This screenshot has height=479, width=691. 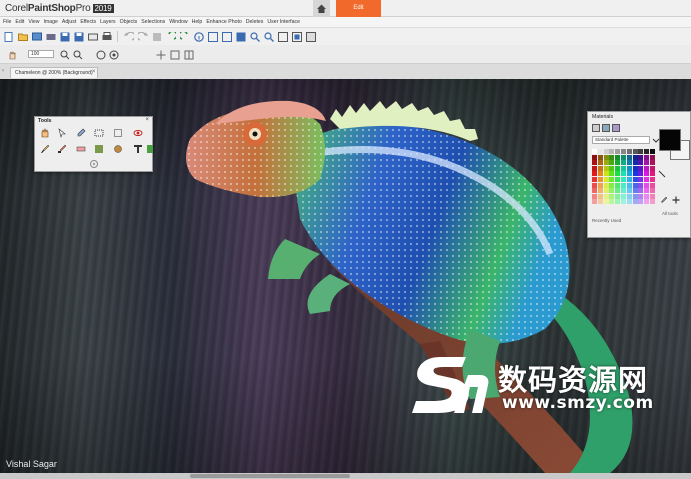 I want to click on scrollbar-thumb, so click(x=270, y=476).